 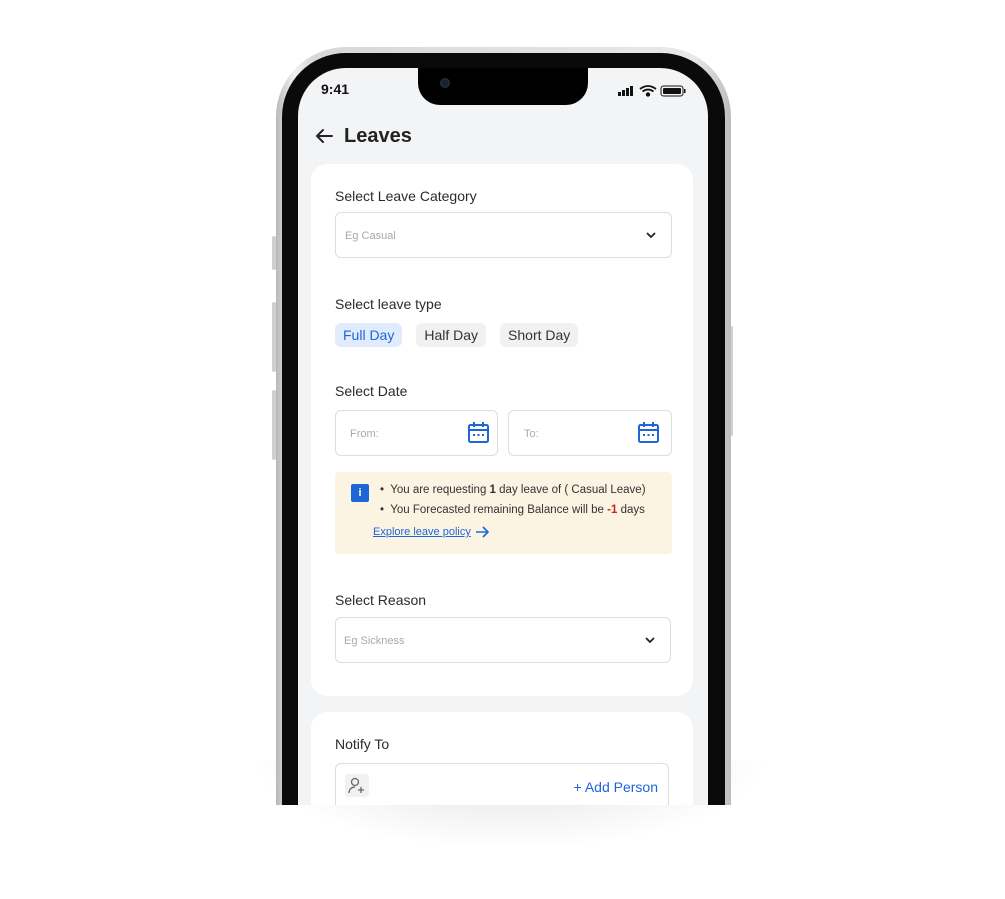 I want to click on camera, so click(x=445, y=83).